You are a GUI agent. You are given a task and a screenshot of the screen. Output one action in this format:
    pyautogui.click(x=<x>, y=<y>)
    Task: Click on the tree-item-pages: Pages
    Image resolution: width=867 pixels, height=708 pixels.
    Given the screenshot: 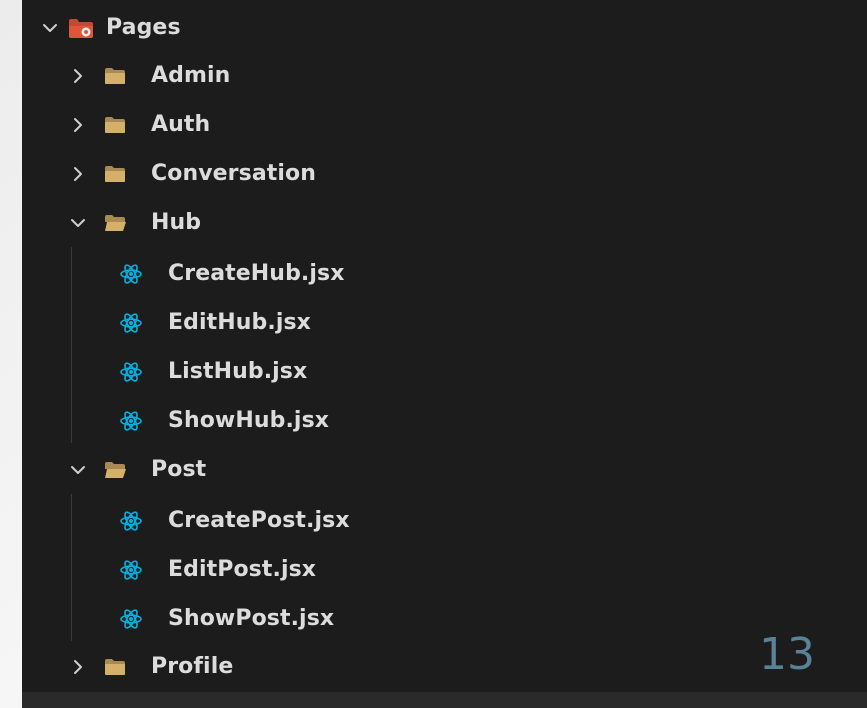 What is the action you would take?
    pyautogui.click(x=444, y=28)
    